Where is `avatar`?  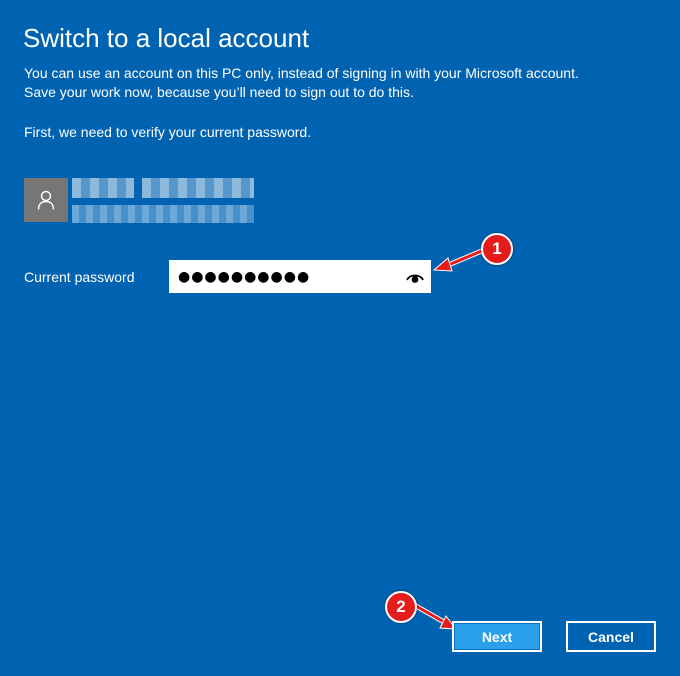
avatar is located at coordinates (46, 200).